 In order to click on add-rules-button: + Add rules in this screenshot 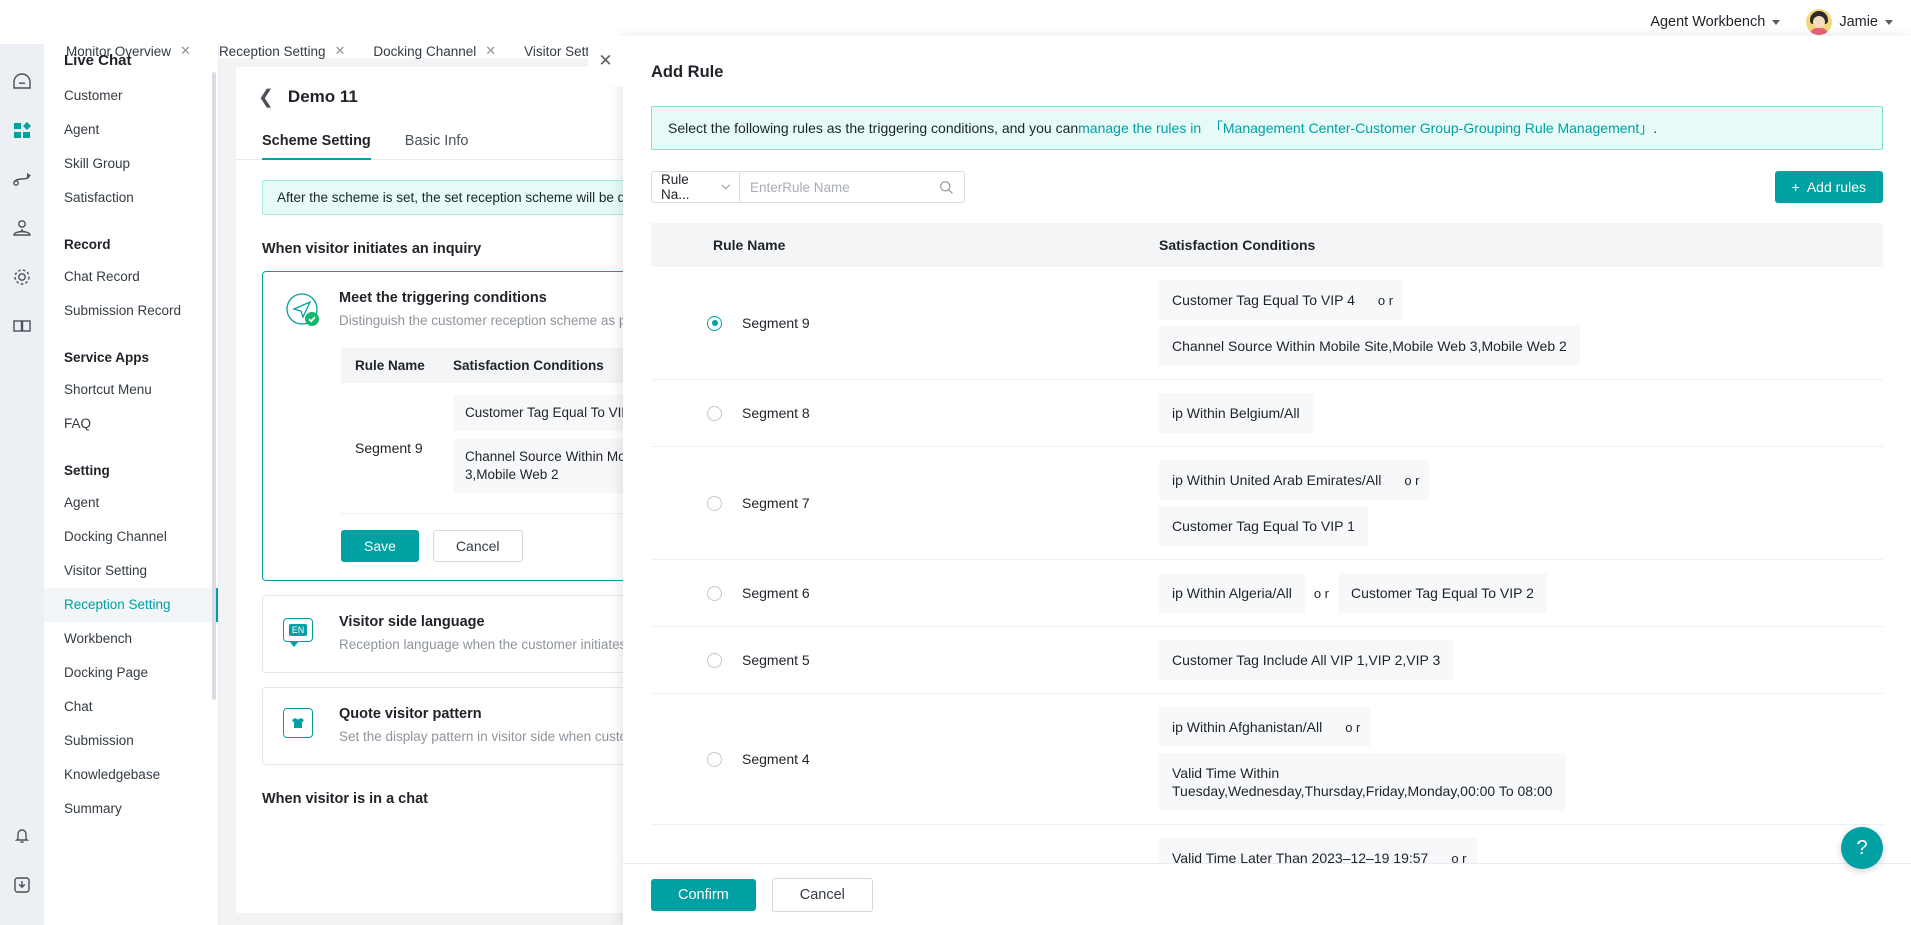, I will do `click(1828, 187)`.